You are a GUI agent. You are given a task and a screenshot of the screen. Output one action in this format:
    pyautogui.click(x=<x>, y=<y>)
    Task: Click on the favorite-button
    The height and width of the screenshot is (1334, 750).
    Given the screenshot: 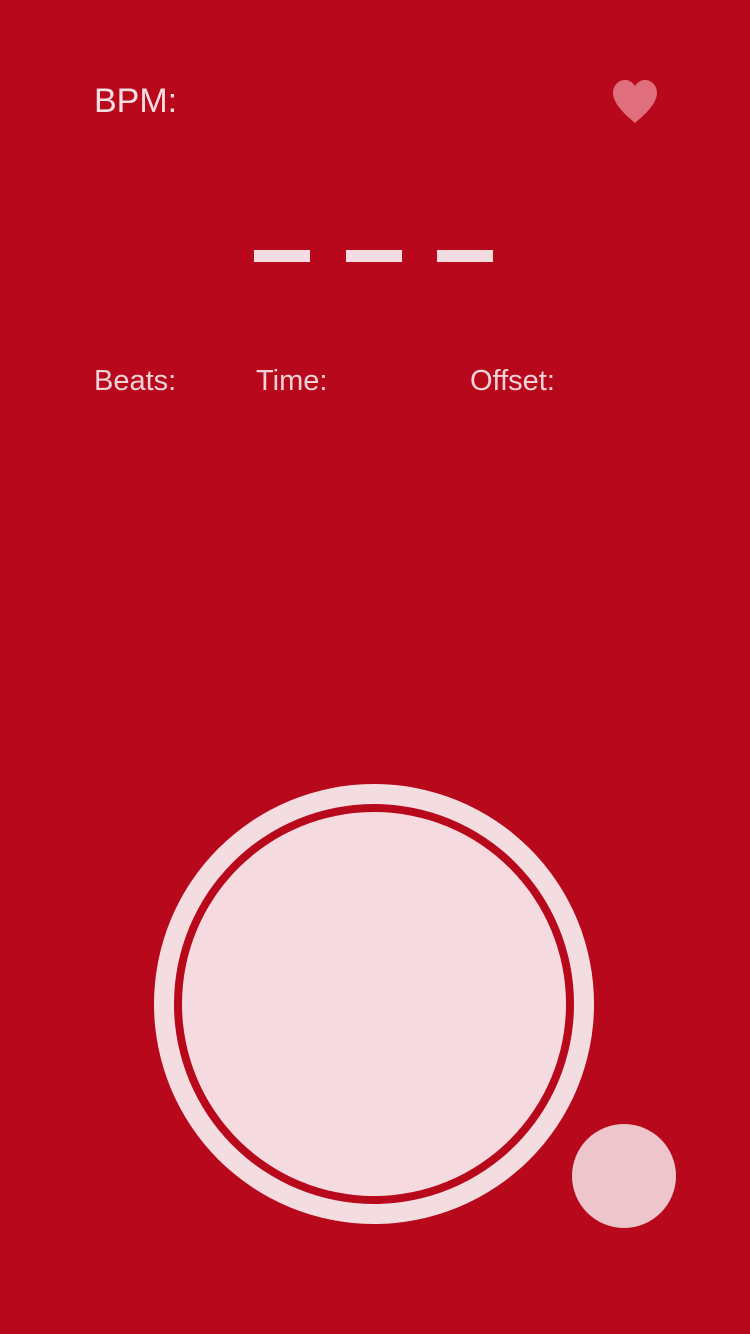 What is the action you would take?
    pyautogui.click(x=635, y=102)
    